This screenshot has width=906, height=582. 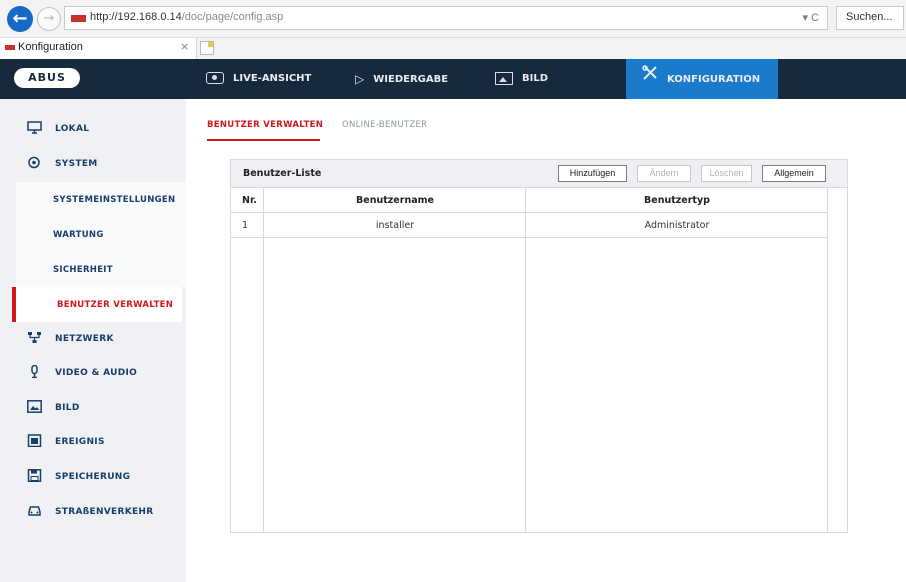 I want to click on tab-favicon-icon, so click(x=10, y=47).